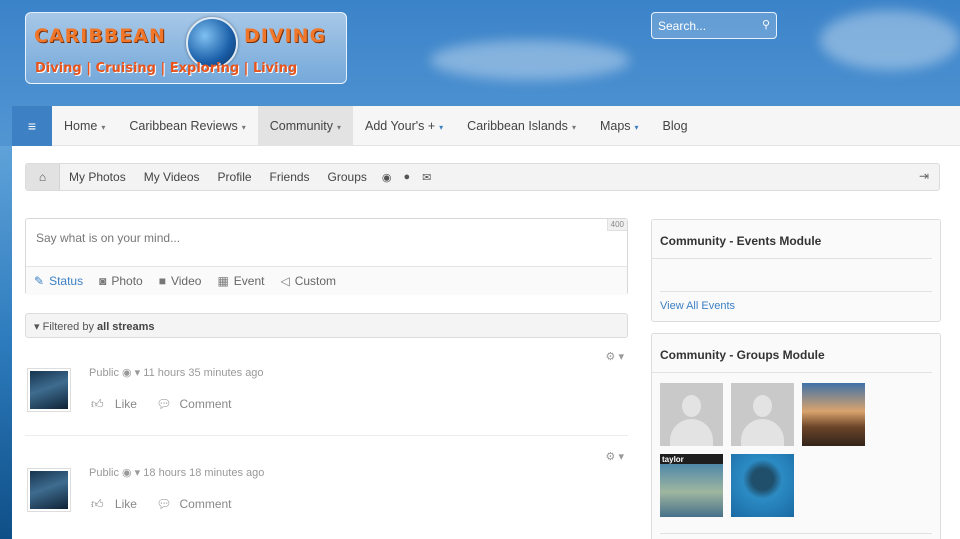  What do you see at coordinates (347, 177) in the screenshot?
I see `toolbar-link-groups: Groups` at bounding box center [347, 177].